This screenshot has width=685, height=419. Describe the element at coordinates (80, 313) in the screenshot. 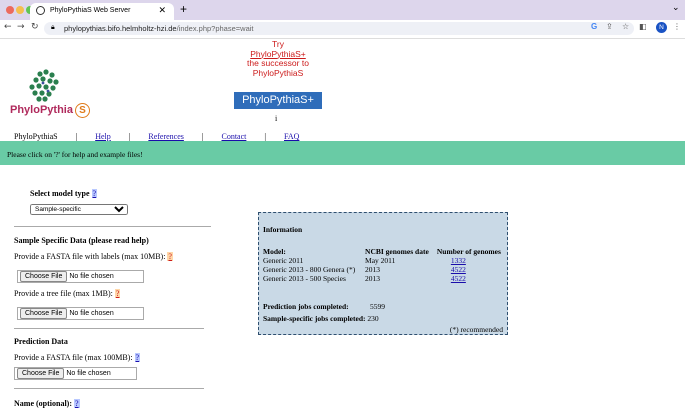

I see `tree-file-input: Choose File No file chosen` at that location.